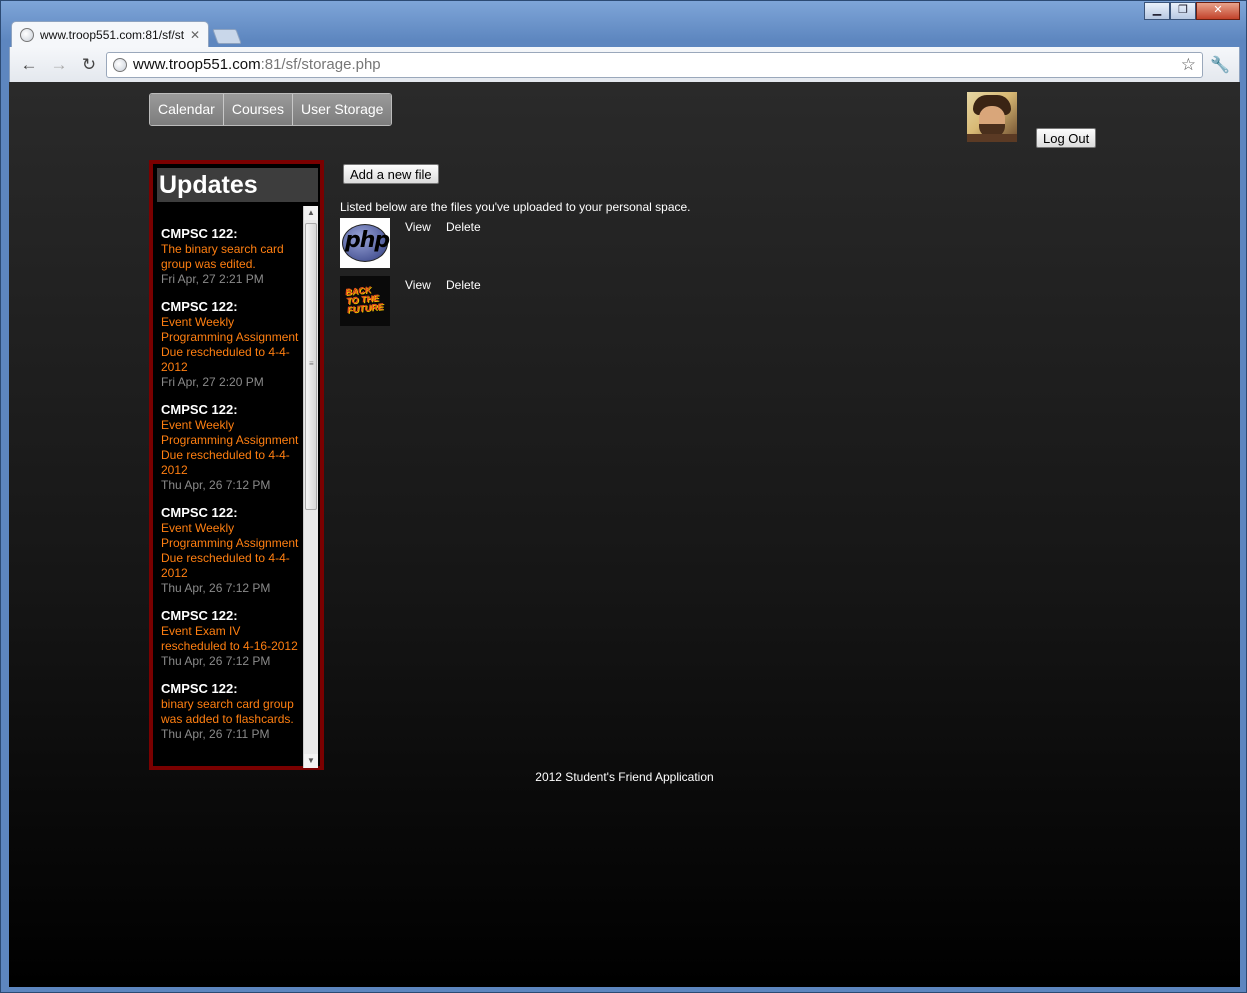 This screenshot has height=993, width=1247. I want to click on page-footer: 2012 Student's Friend Application, so click(624, 777).